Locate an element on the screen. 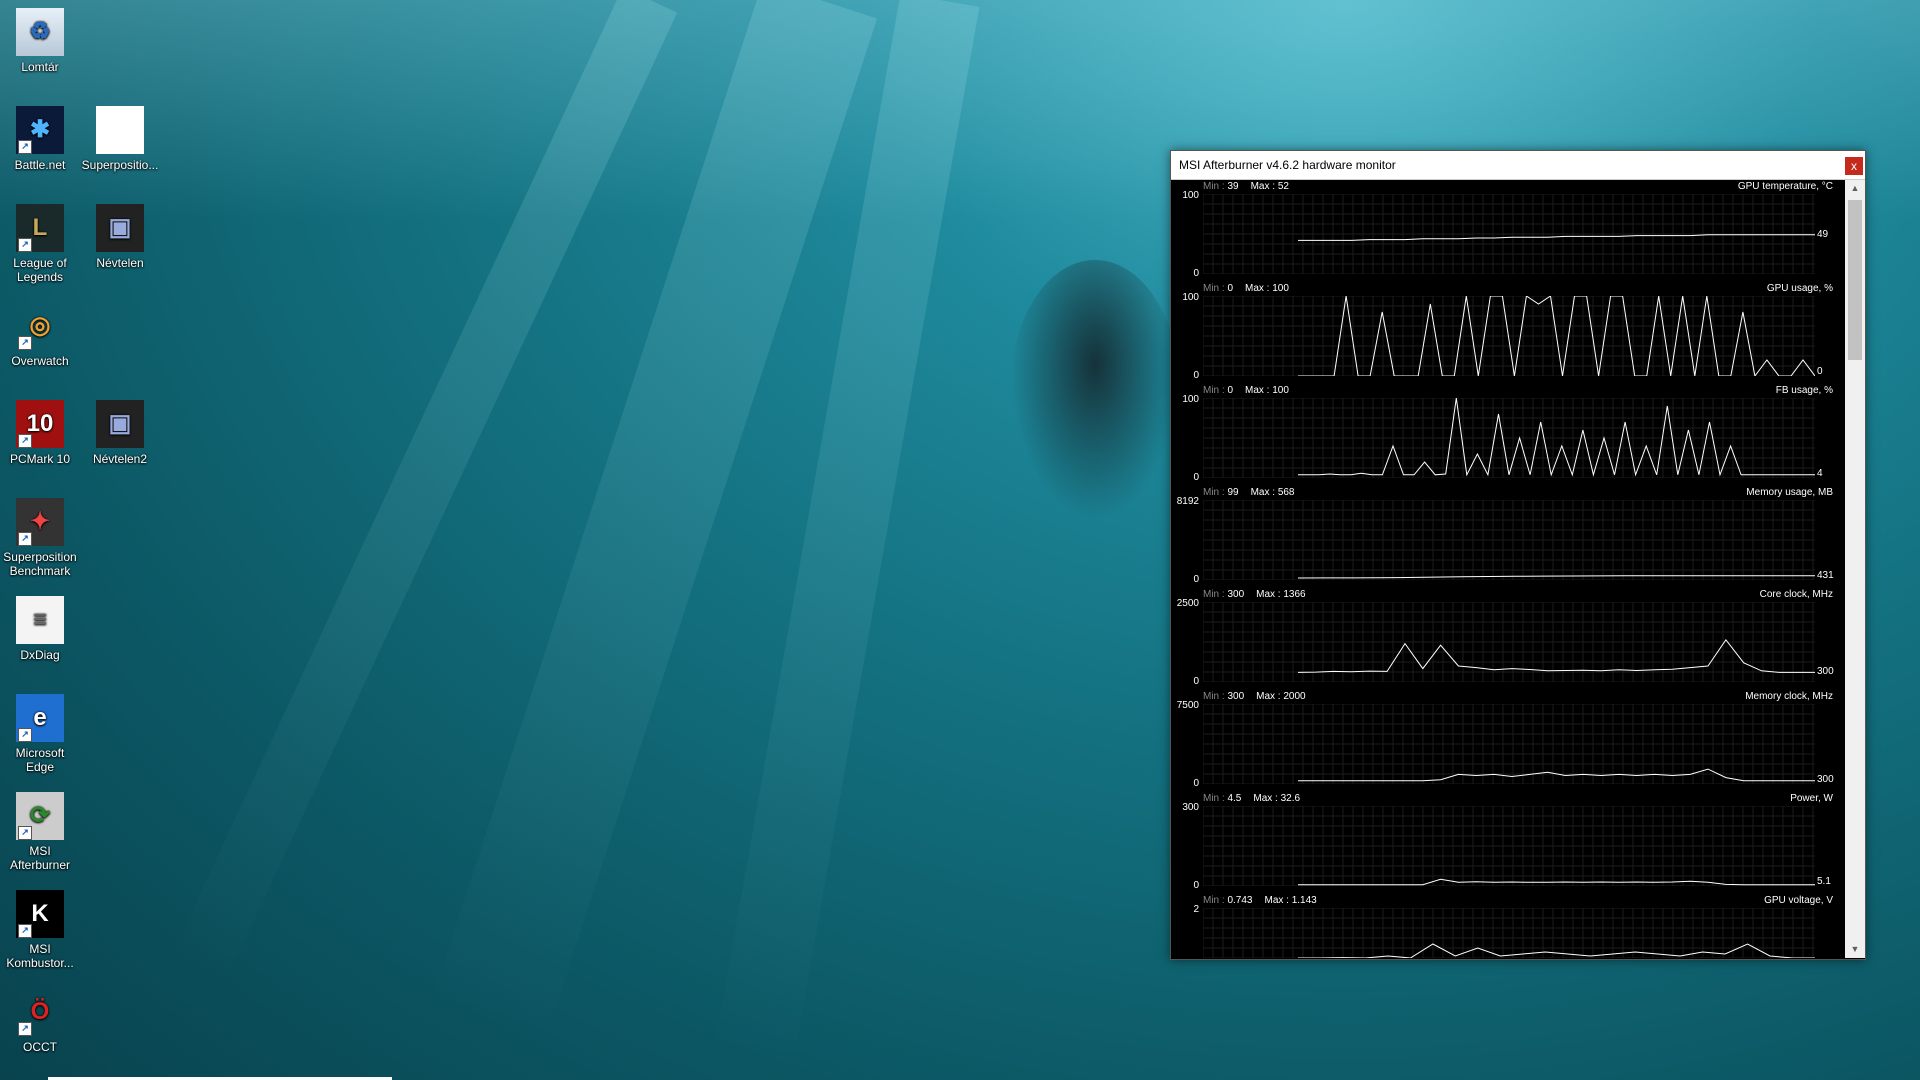 This screenshot has height=1080, width=1920. y-max-label: 2500 is located at coordinates (1187, 603).